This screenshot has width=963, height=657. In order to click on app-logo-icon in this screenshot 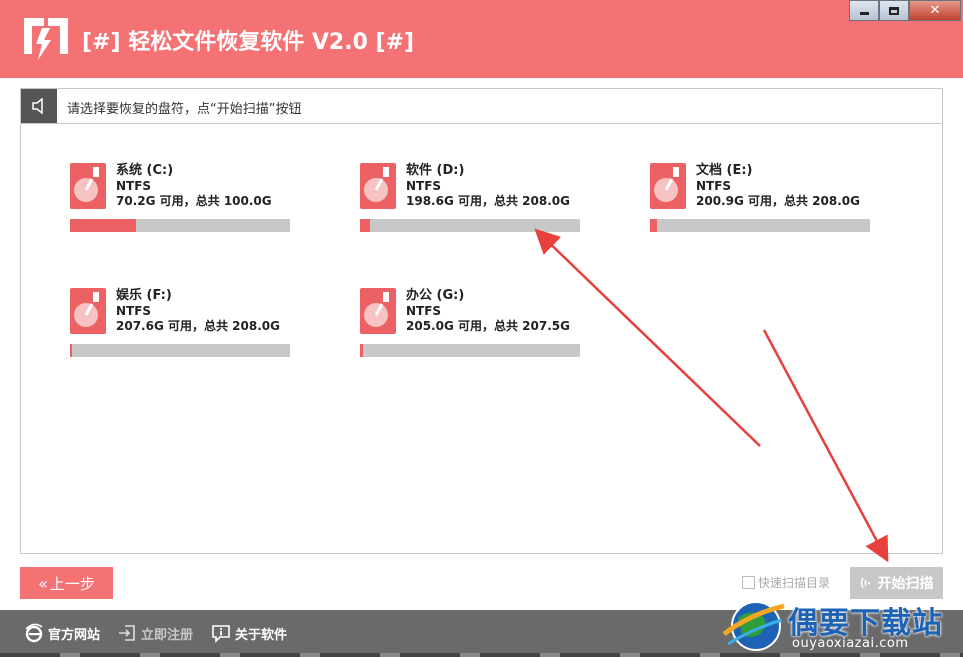, I will do `click(46, 39)`.